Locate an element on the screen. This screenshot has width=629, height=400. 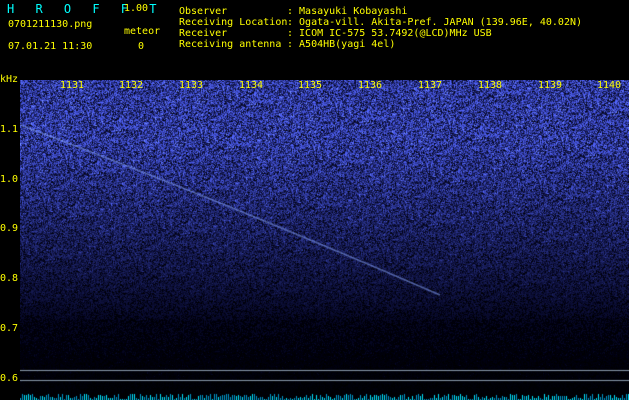
date-time: 07.01.21 11:30 is located at coordinates (50, 46).